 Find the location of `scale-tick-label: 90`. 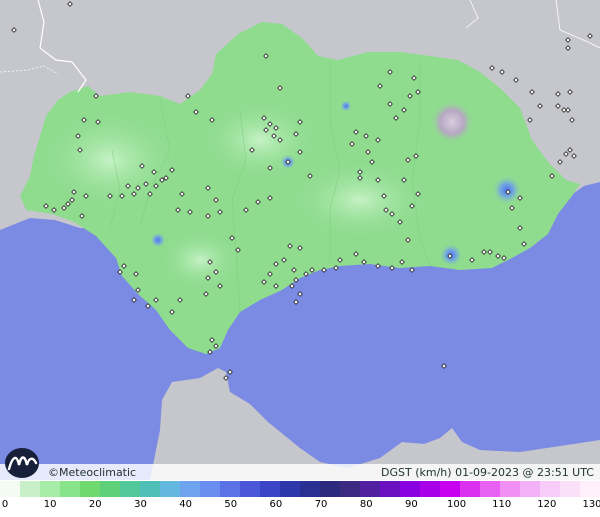

scale-tick-label: 90 is located at coordinates (411, 504).